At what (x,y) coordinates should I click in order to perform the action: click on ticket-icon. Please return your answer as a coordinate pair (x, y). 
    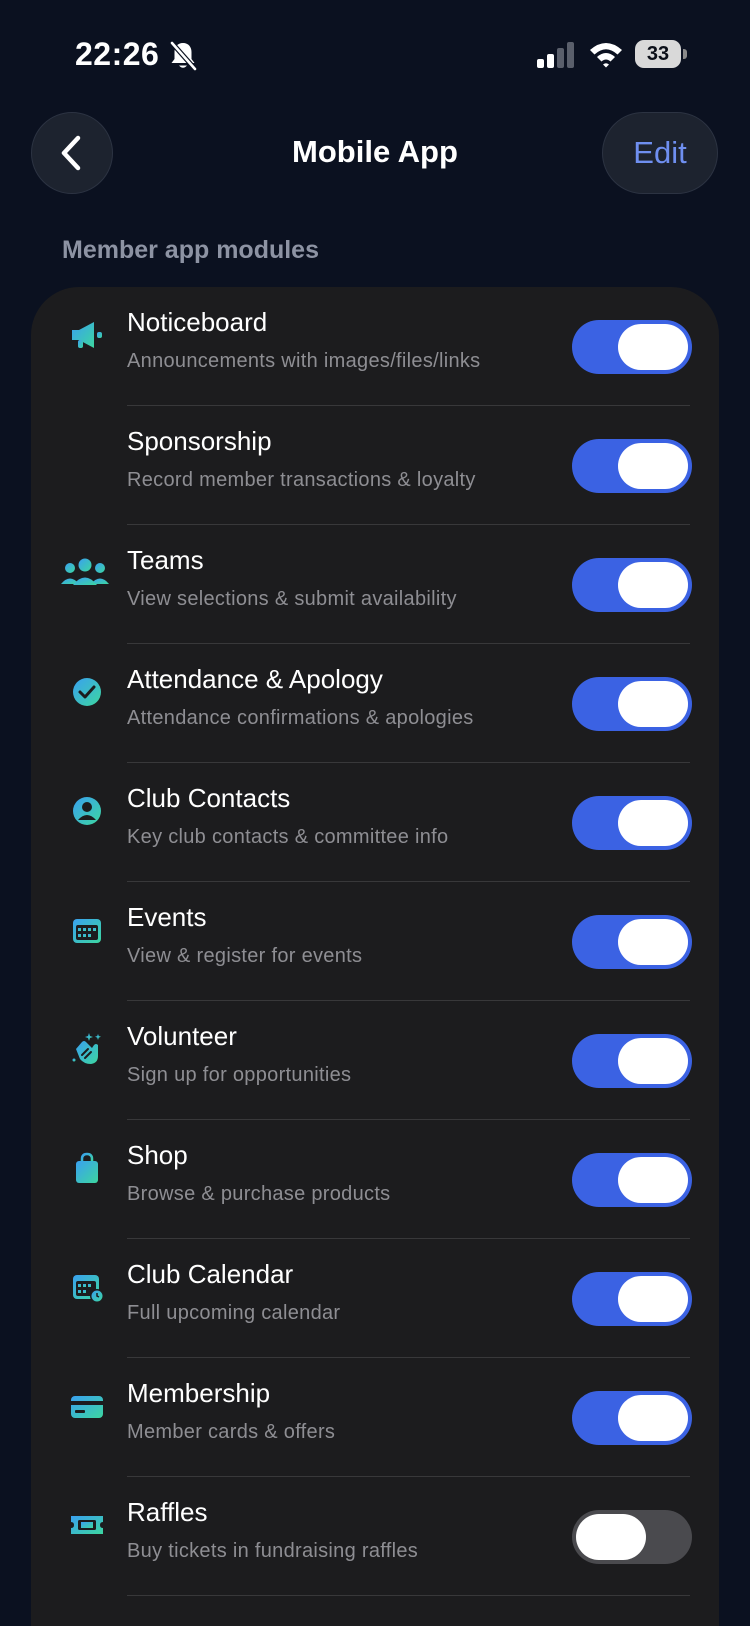
    Looking at the image, I should click on (87, 1525).